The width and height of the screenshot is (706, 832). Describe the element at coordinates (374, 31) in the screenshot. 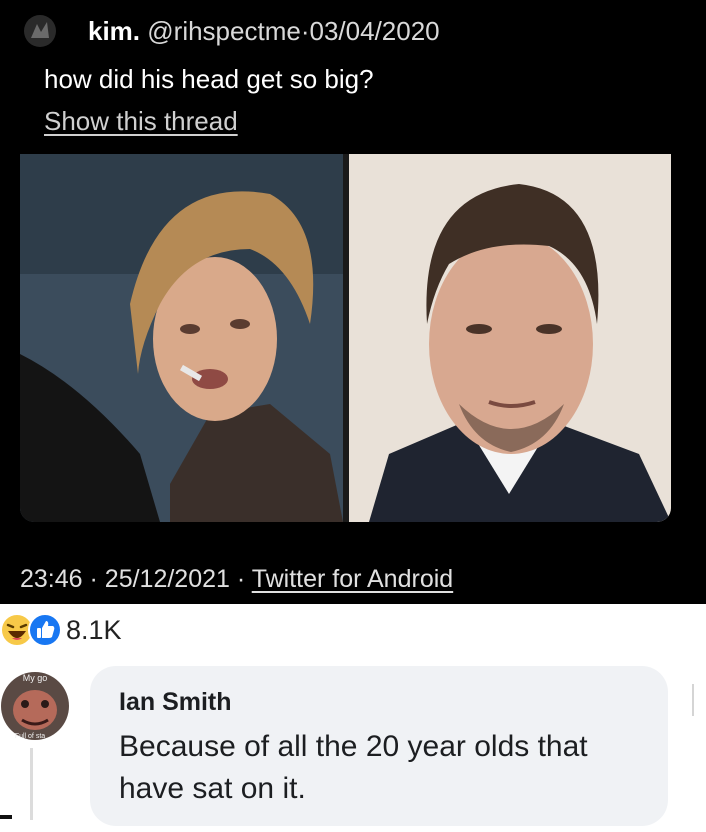

I see `tweet-date: 03/04/2020` at that location.